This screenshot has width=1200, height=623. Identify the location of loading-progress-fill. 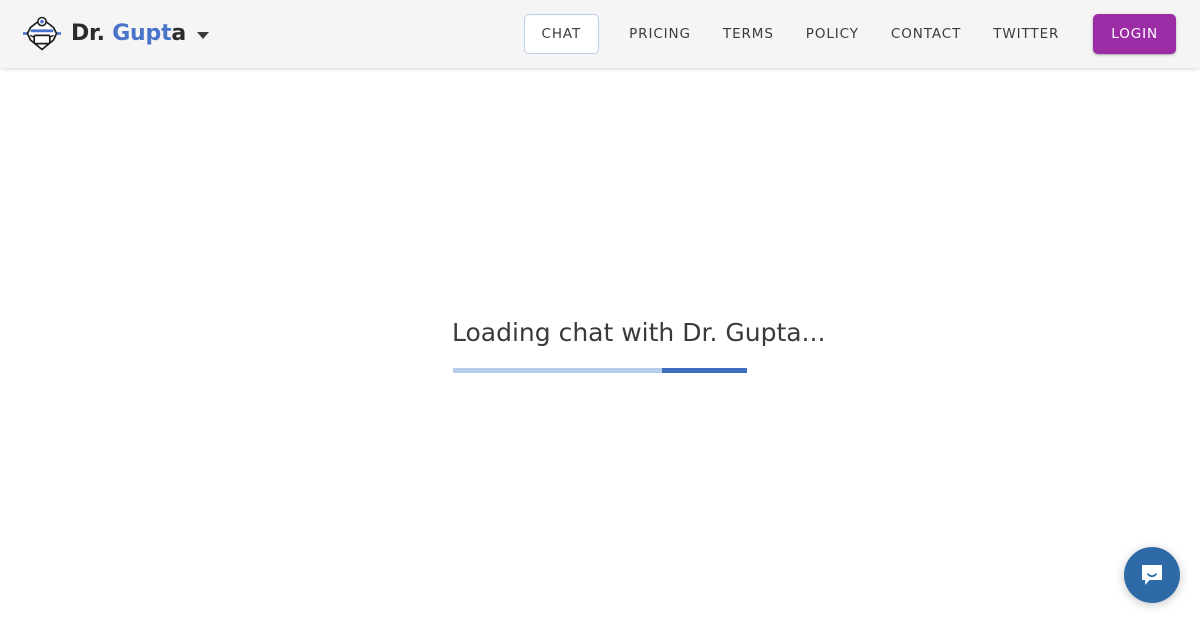
(704, 370).